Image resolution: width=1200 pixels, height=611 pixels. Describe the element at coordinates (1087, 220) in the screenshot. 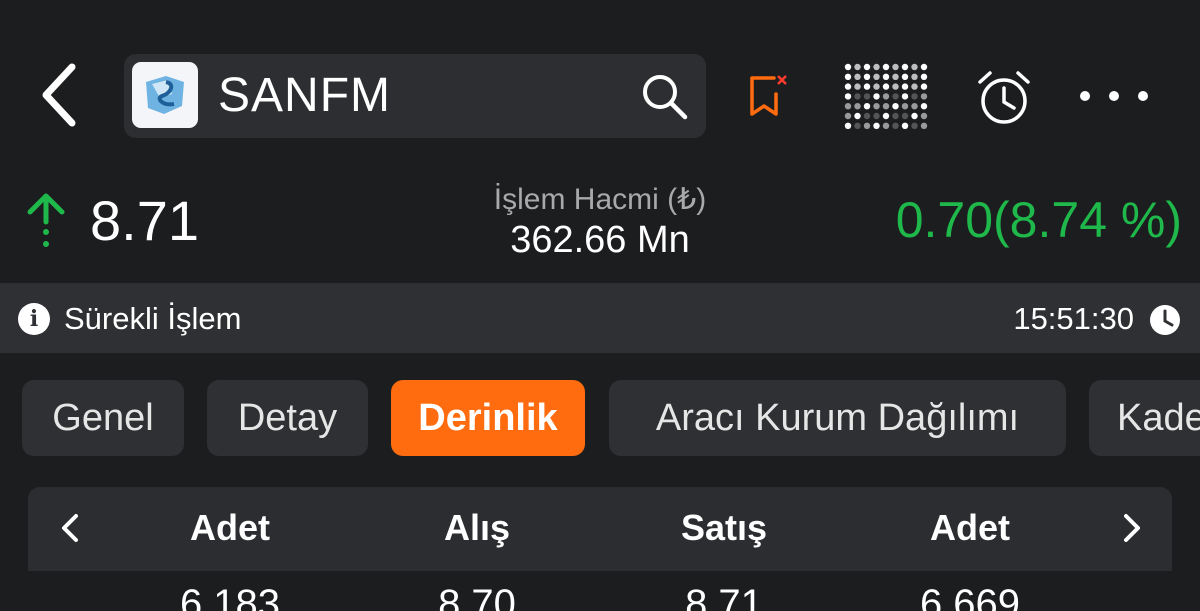

I see `change-percent: (8.74 %)` at that location.